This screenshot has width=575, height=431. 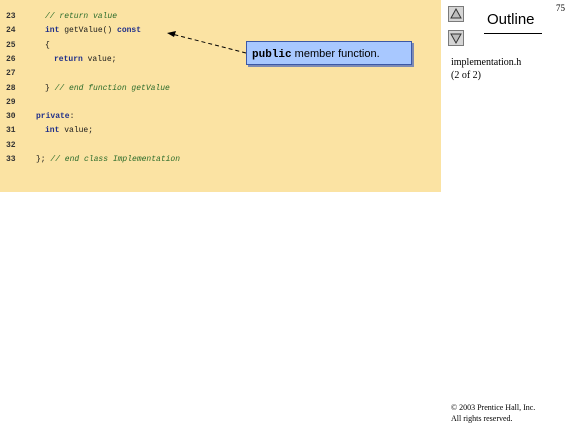 I want to click on nav-down-button, so click(x=456, y=38).